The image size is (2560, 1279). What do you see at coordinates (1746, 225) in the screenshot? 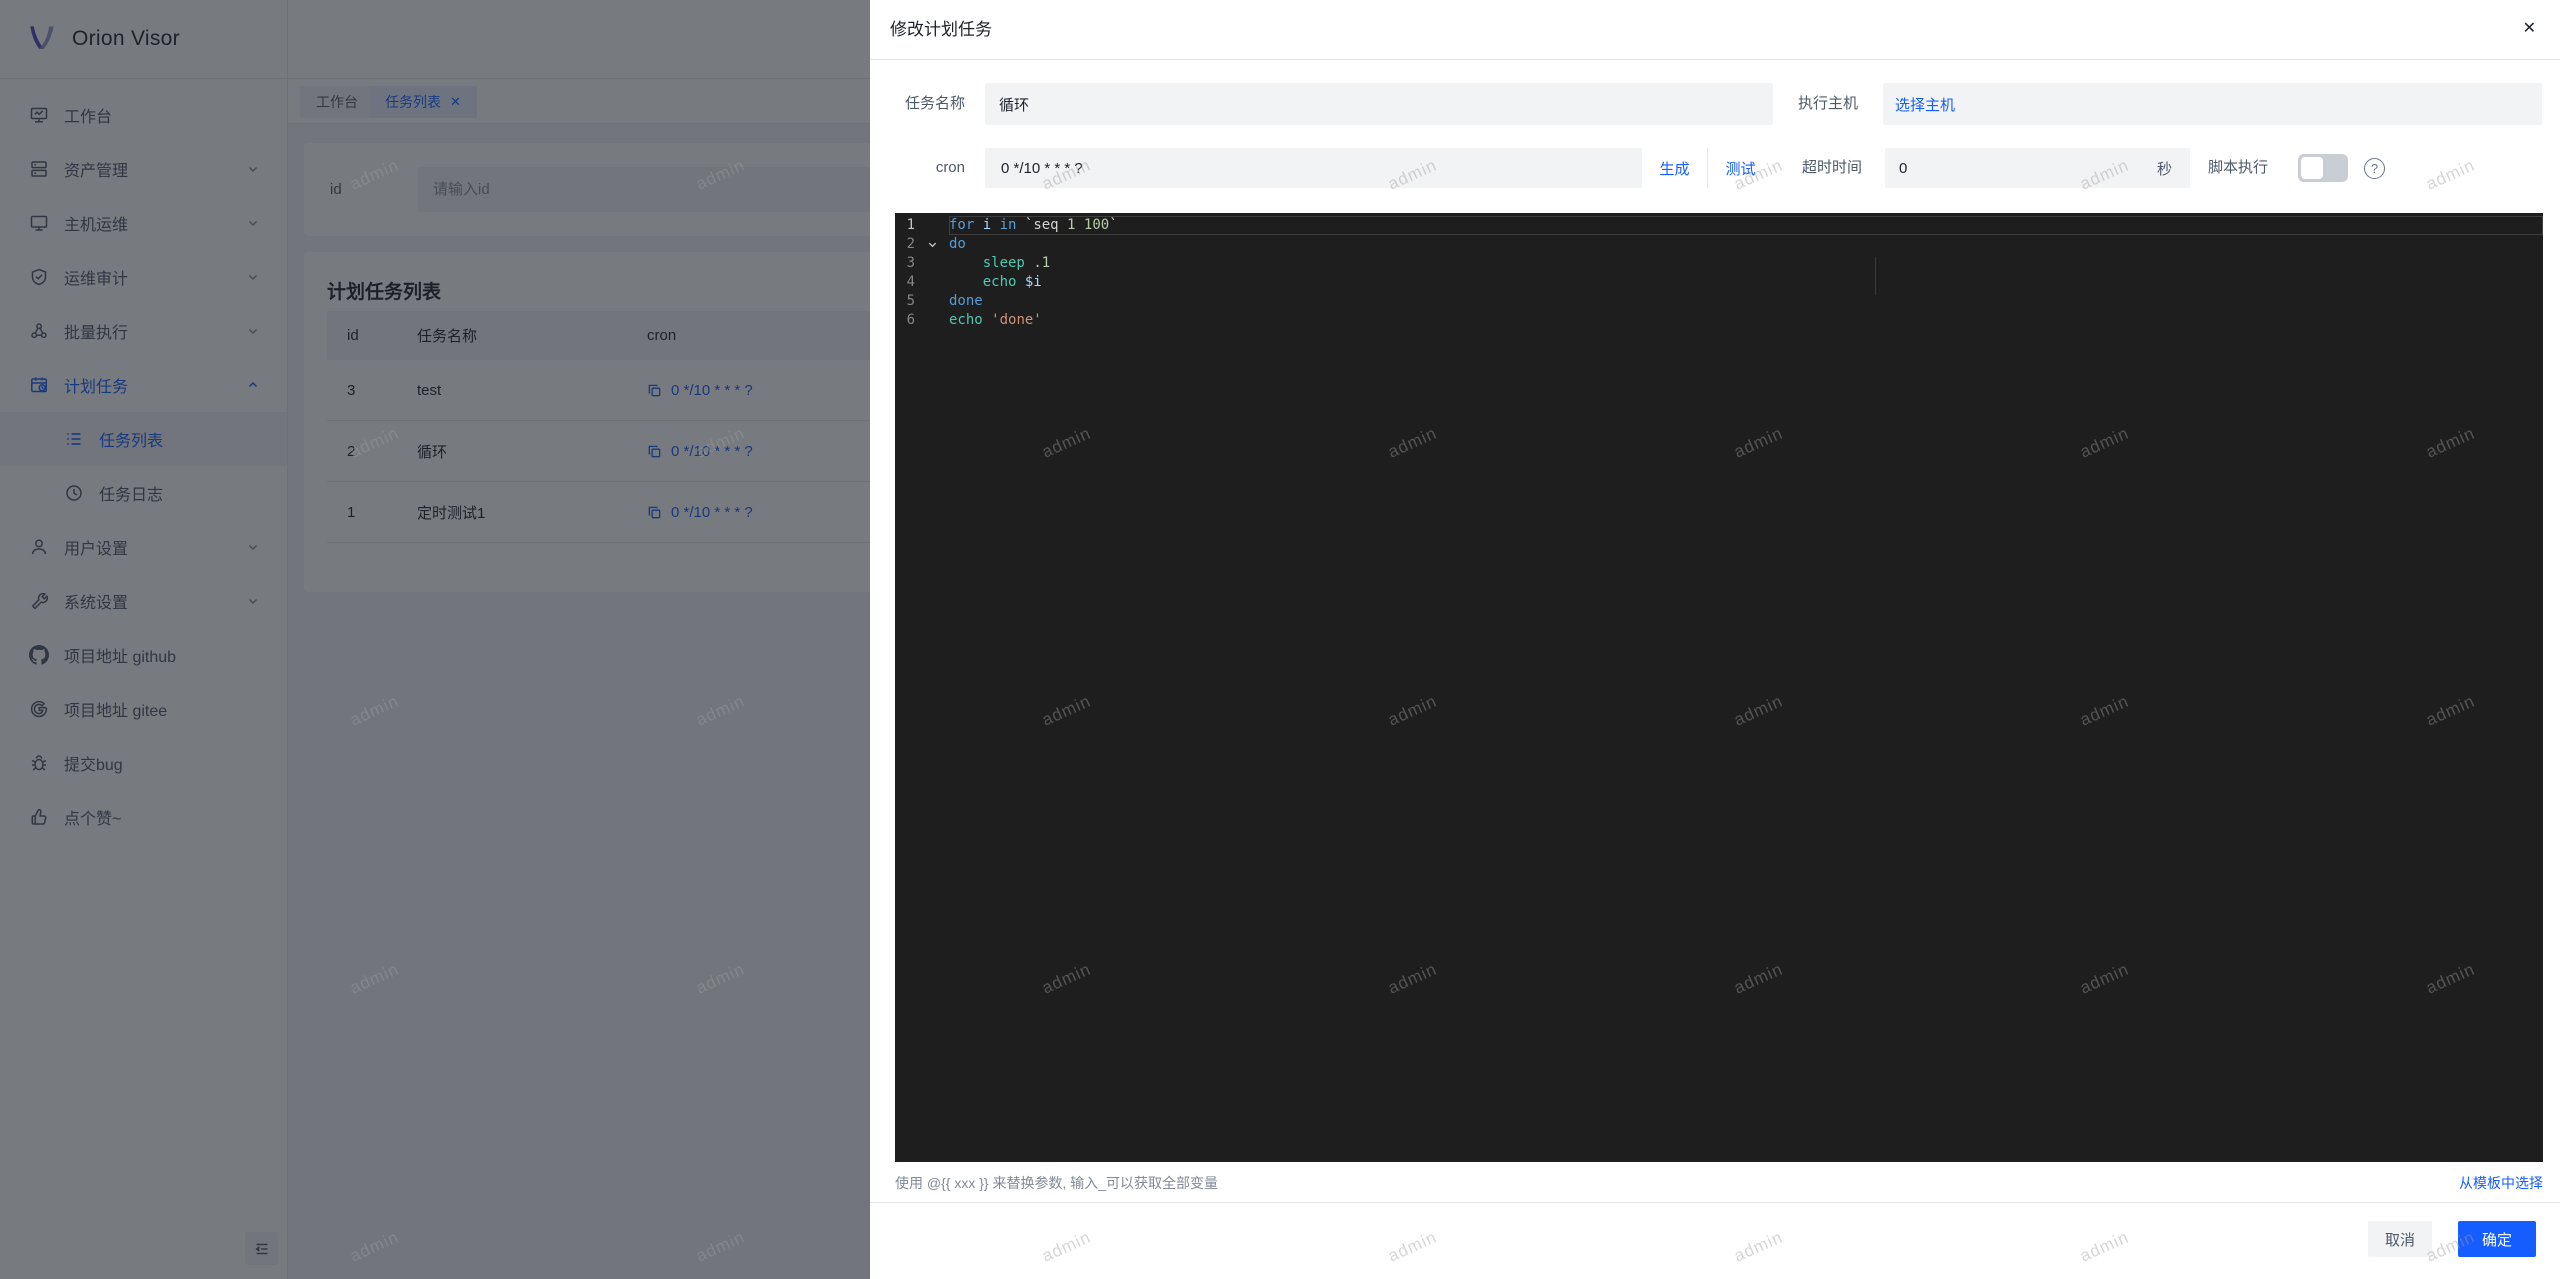
I see `current-line-highlight` at bounding box center [1746, 225].